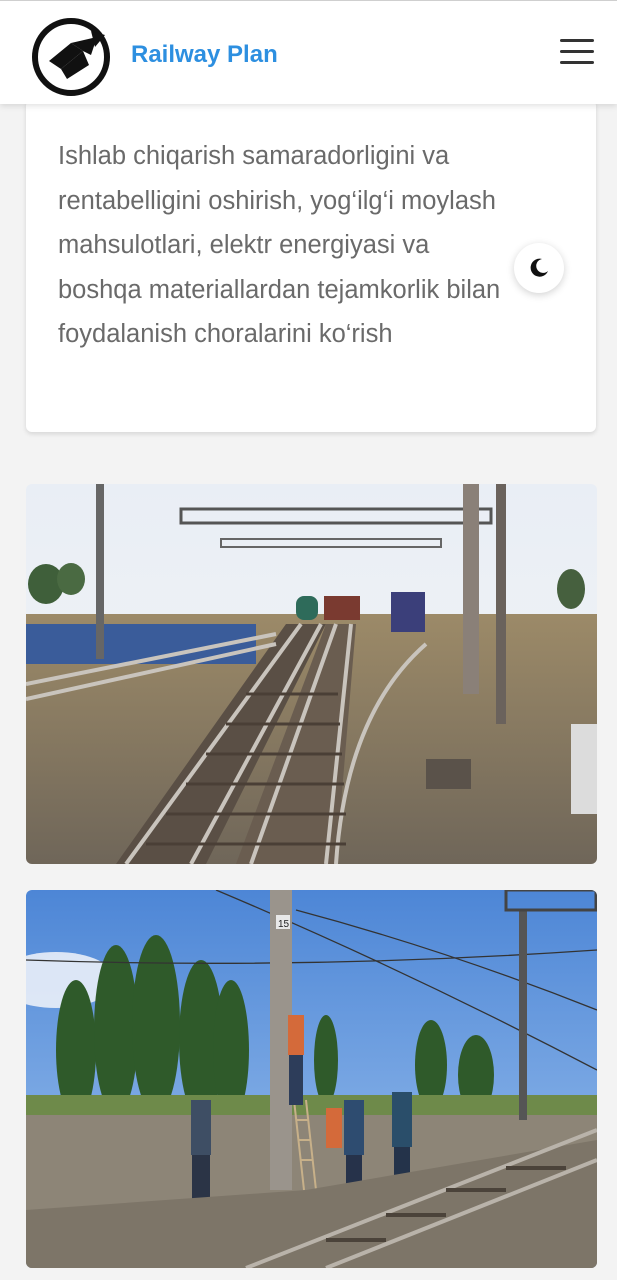  I want to click on pole-number: 15, so click(284, 924).